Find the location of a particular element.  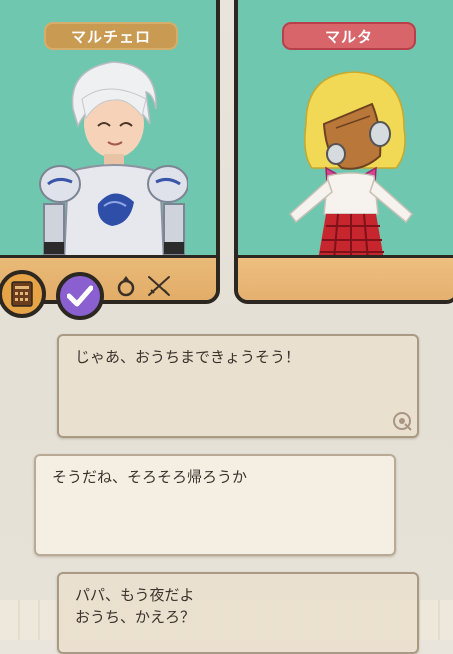

journal-icon is located at coordinates (22, 294).